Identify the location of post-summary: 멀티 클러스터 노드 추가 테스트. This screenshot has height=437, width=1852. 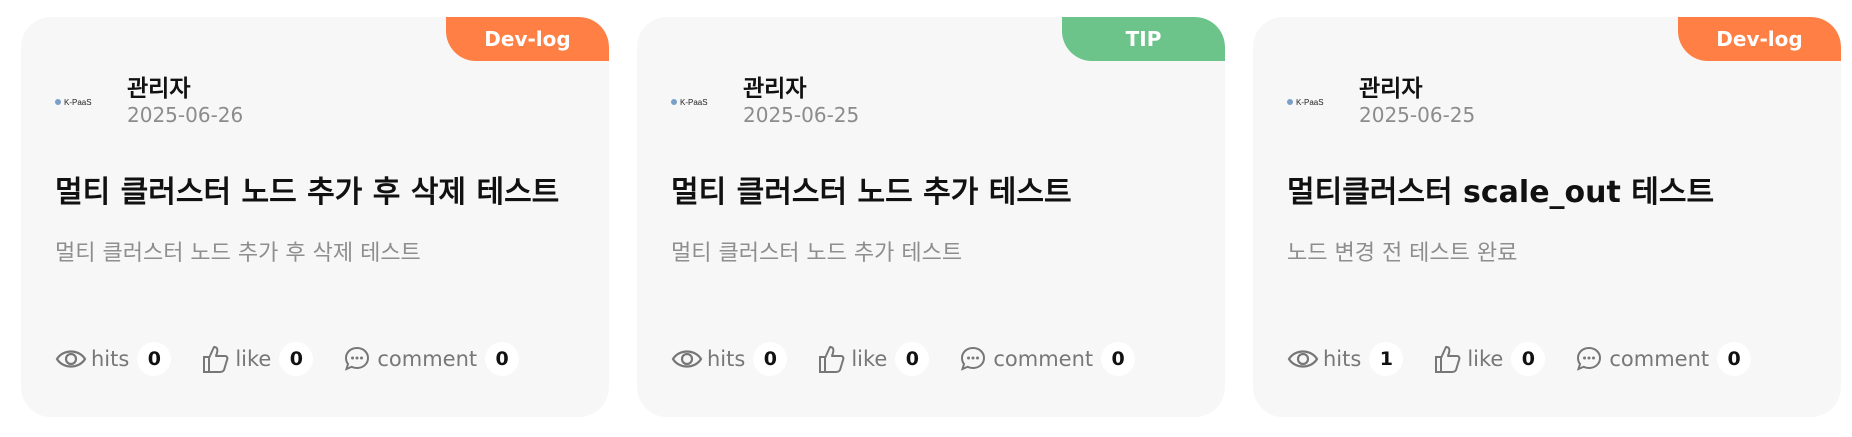
(817, 253).